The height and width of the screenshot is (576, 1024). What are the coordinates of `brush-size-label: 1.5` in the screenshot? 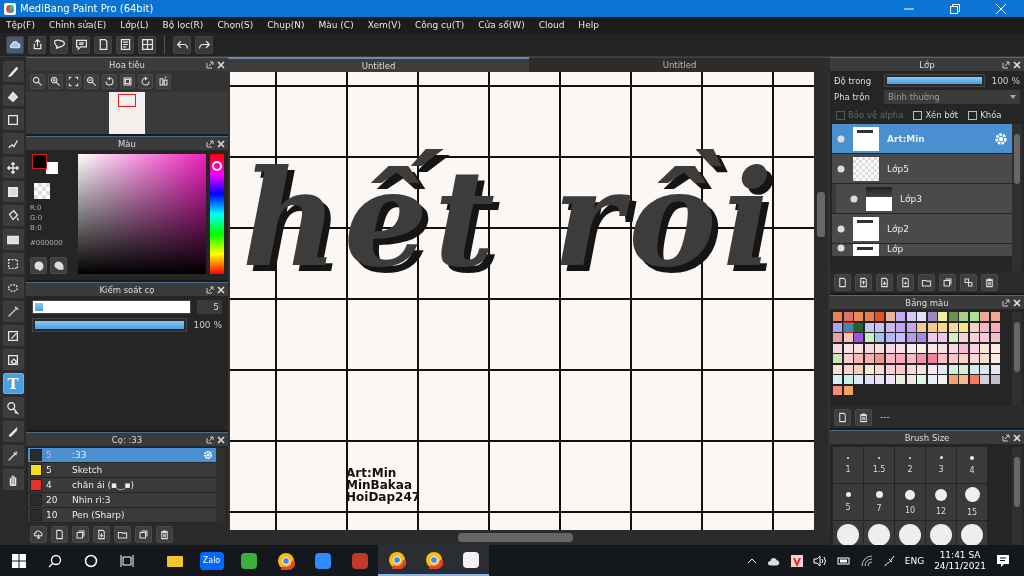 It's located at (879, 469).